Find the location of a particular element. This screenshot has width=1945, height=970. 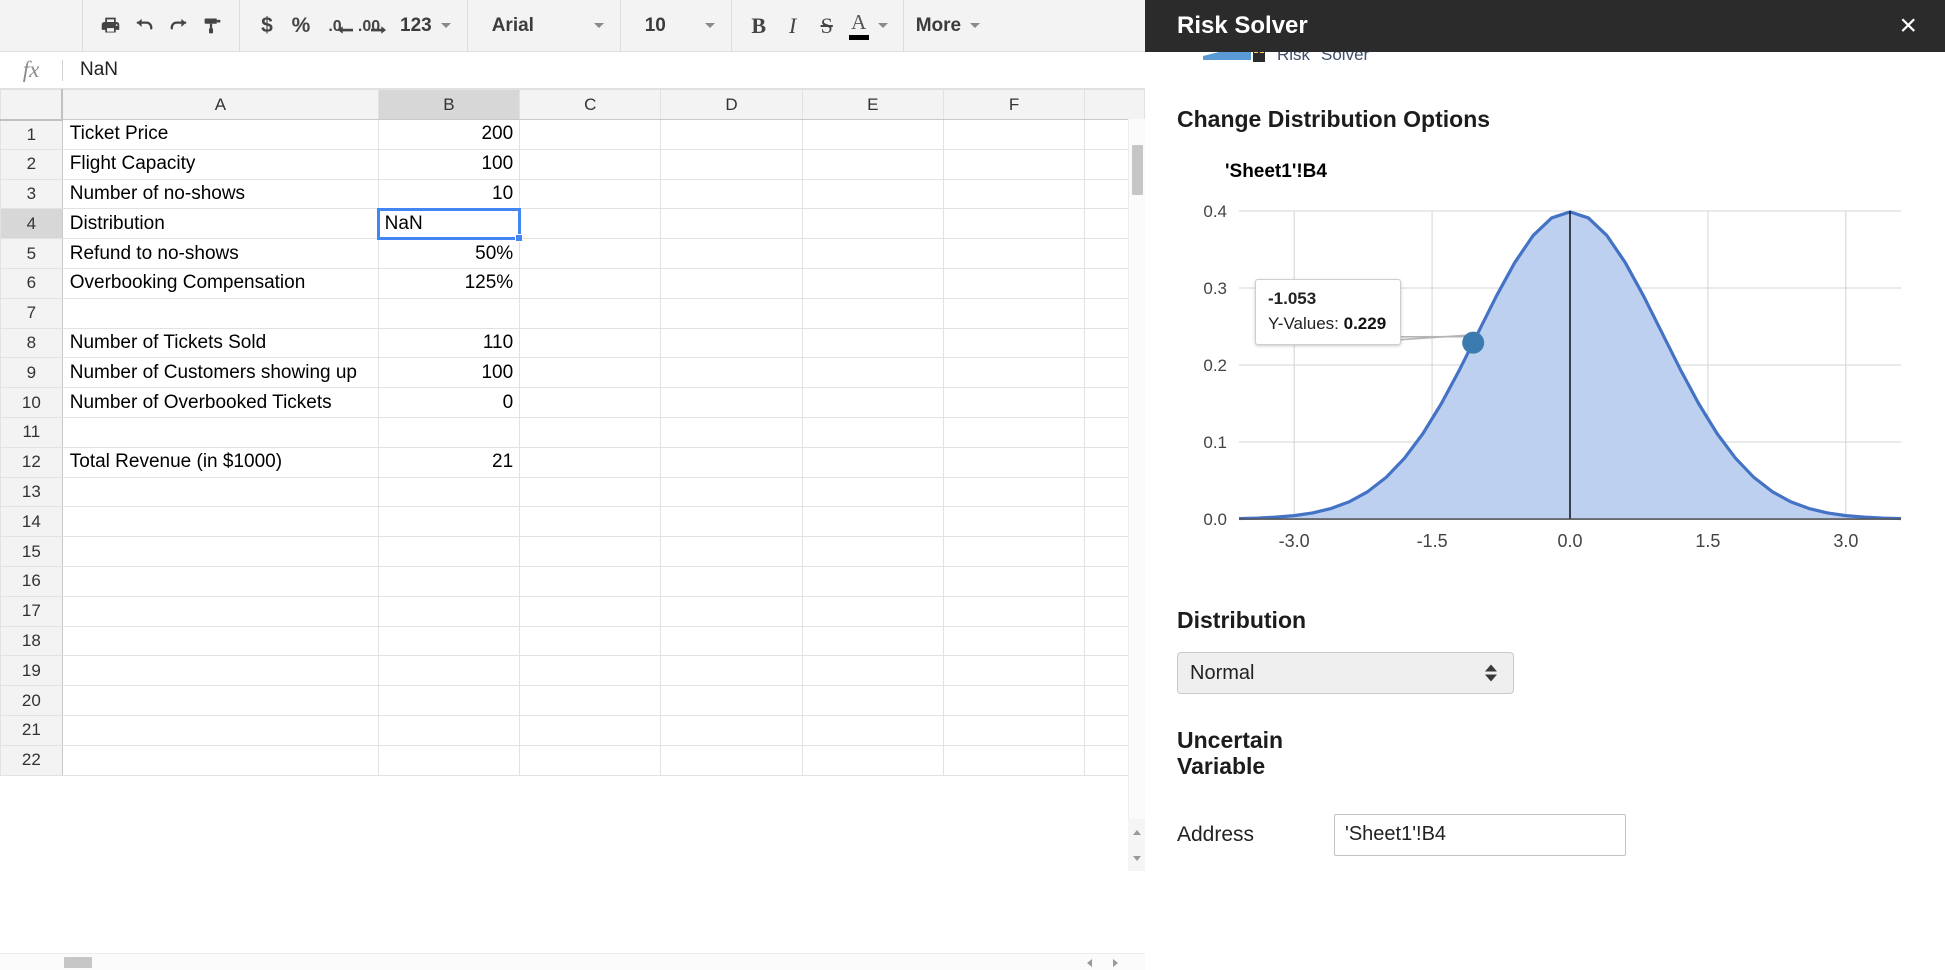

cell-D22 is located at coordinates (731, 760).